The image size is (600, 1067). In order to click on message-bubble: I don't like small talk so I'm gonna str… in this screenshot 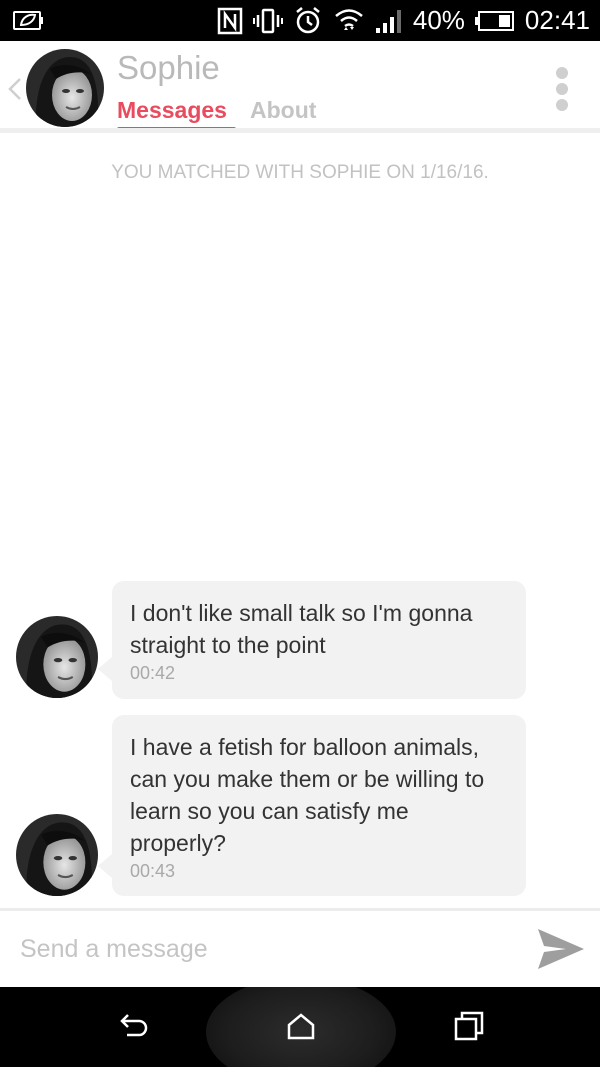, I will do `click(312, 640)`.